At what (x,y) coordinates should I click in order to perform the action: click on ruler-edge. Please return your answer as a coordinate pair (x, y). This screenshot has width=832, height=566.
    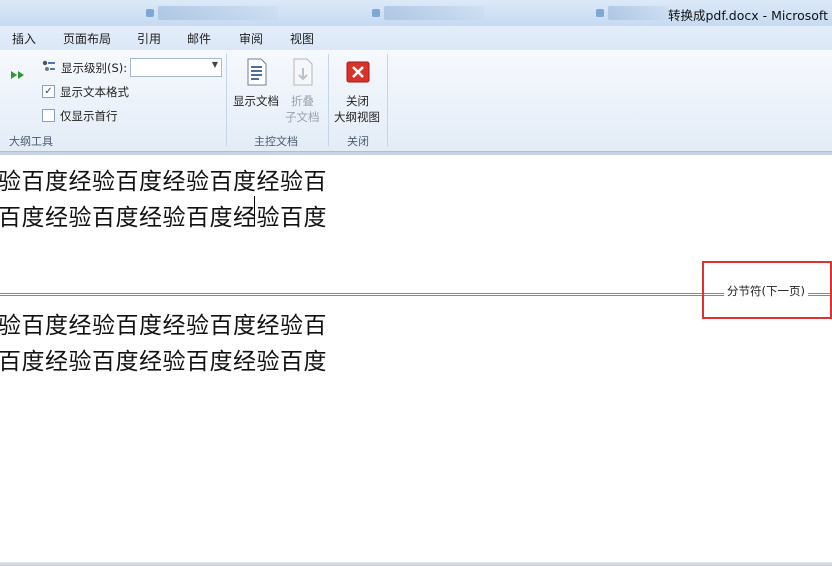
    Looking at the image, I should click on (416, 153).